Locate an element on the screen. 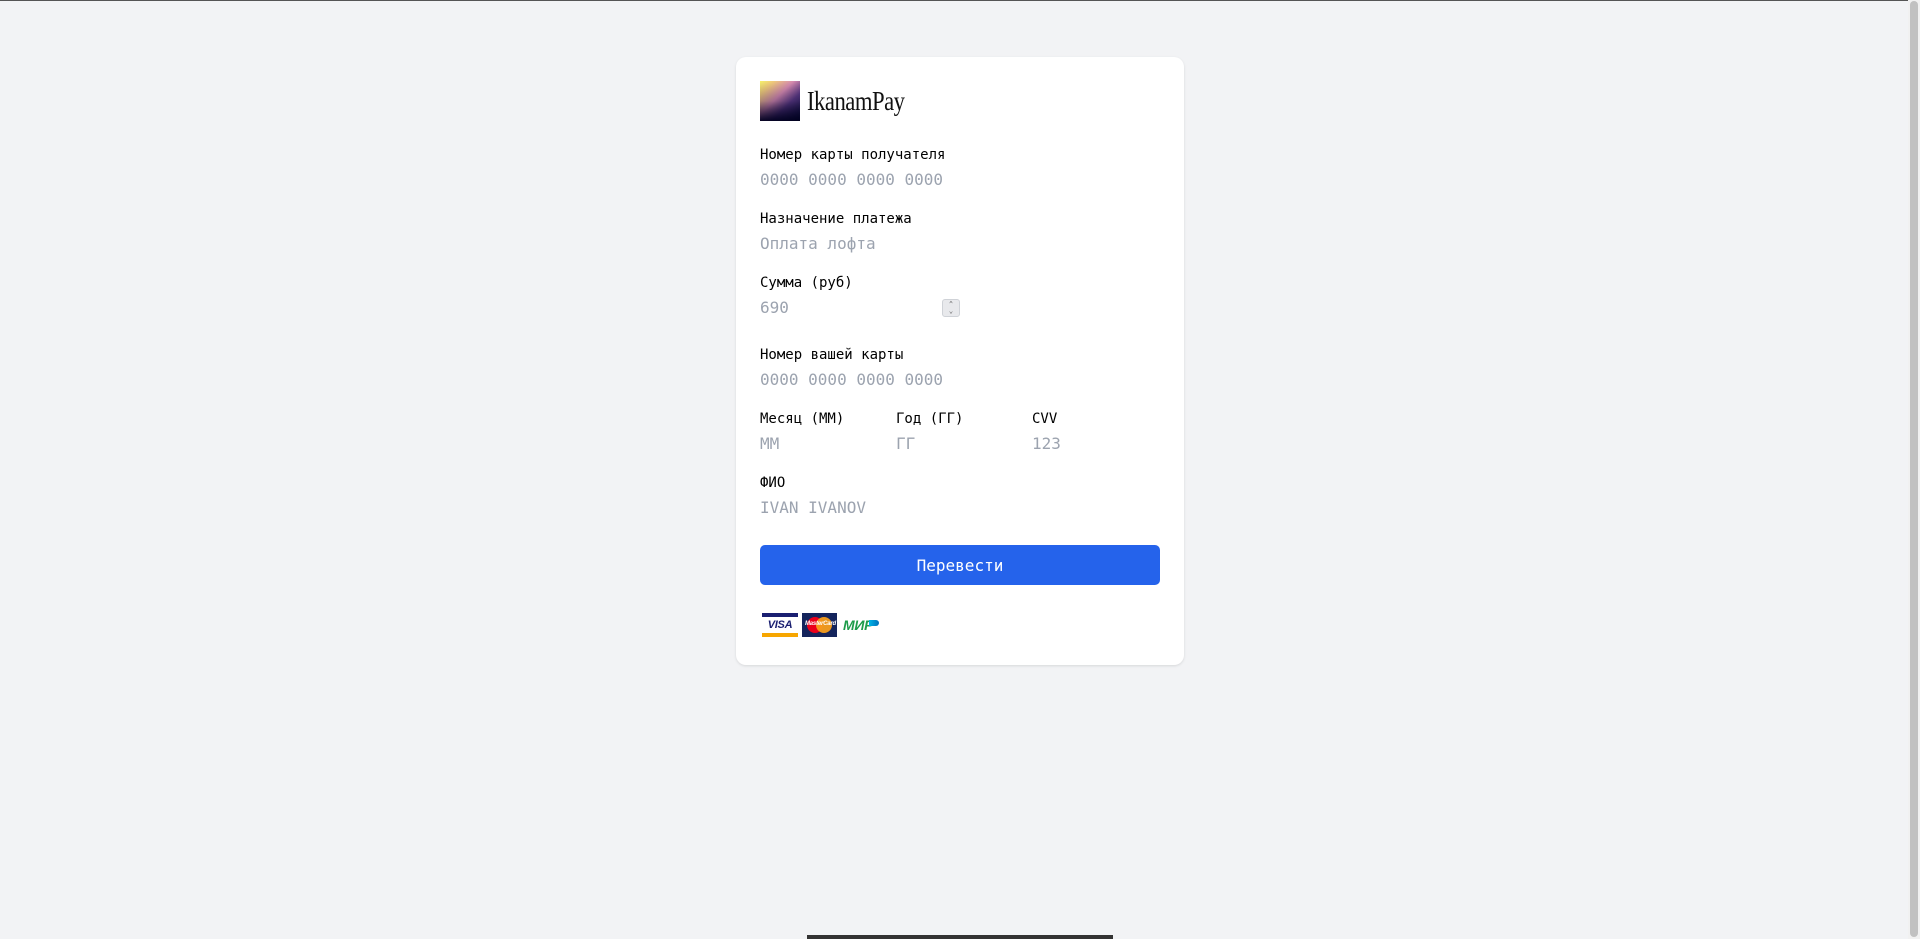 The image size is (1920, 939). year-label: Год (ГГ) is located at coordinates (930, 419).